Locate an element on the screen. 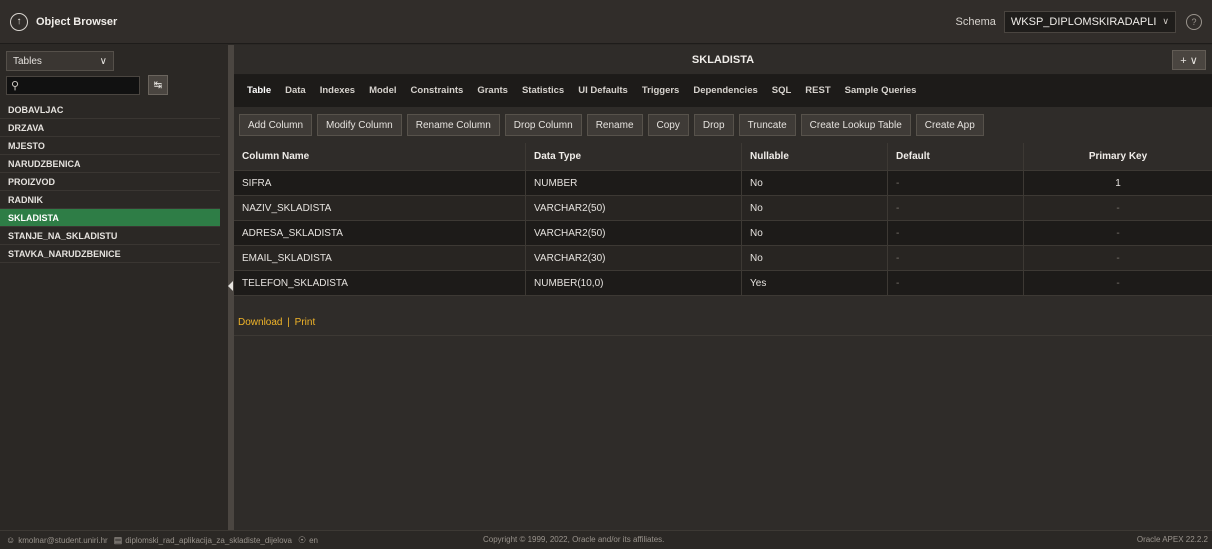 The image size is (1212, 549). add-object-button: + ∨ is located at coordinates (1189, 60).